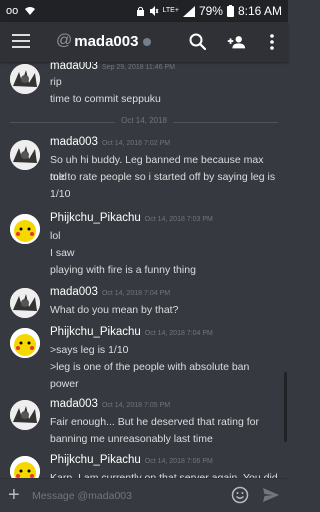 The width and height of the screenshot is (320, 512). What do you see at coordinates (210, 11) in the screenshot?
I see `battery-percent: 79%` at bounding box center [210, 11].